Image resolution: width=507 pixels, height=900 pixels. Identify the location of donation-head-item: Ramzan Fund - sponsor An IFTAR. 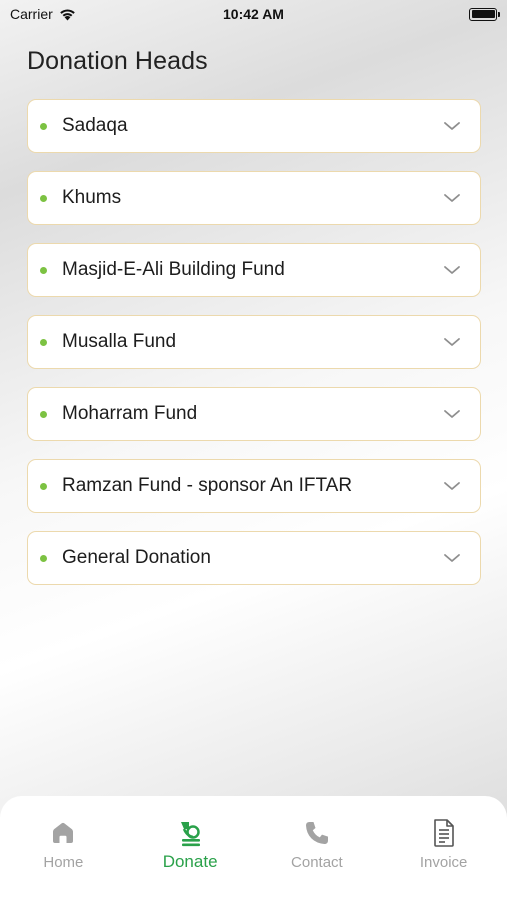
(254, 486).